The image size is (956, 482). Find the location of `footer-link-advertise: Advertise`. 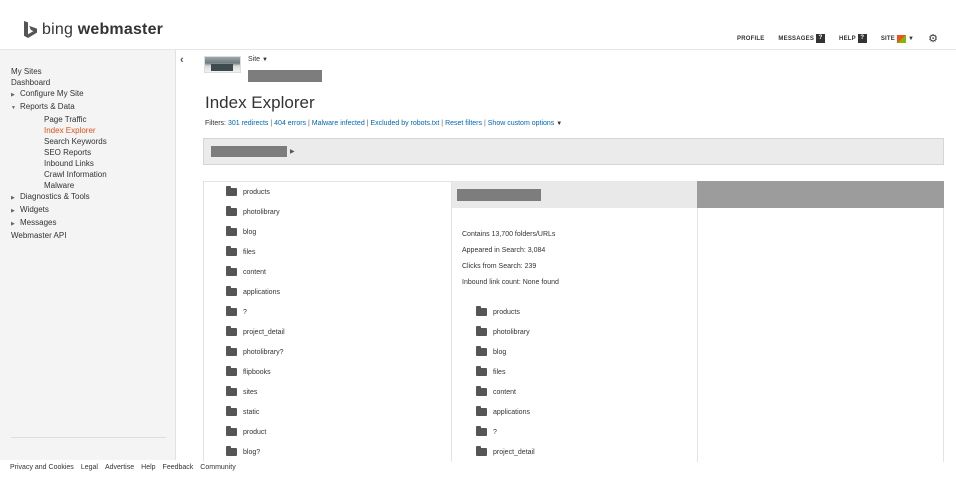

footer-link-advertise: Advertise is located at coordinates (119, 467).